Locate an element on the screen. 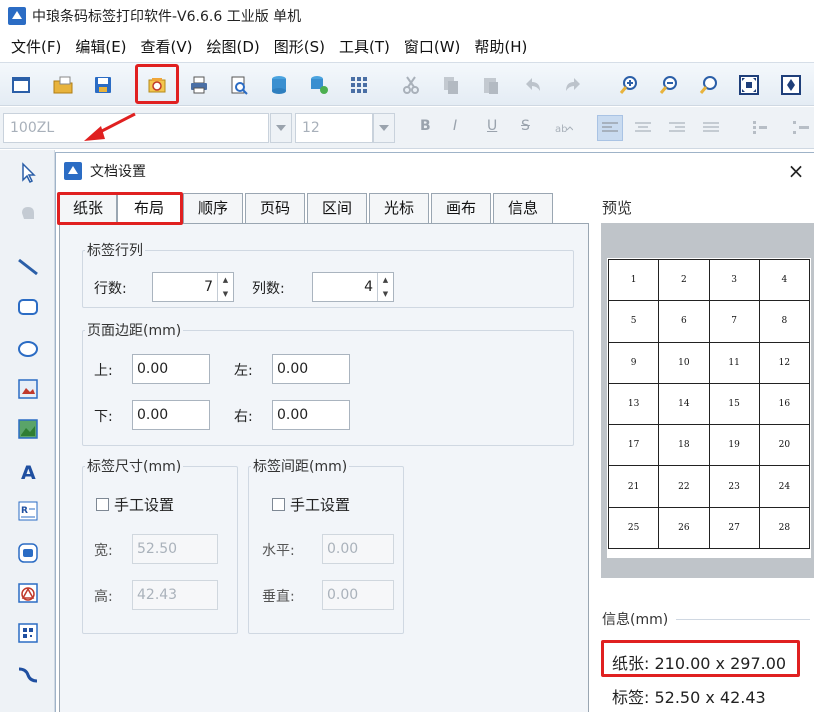 Image resolution: width=814 pixels, height=712 pixels. ellipse-tool-button is located at coordinates (28, 349).